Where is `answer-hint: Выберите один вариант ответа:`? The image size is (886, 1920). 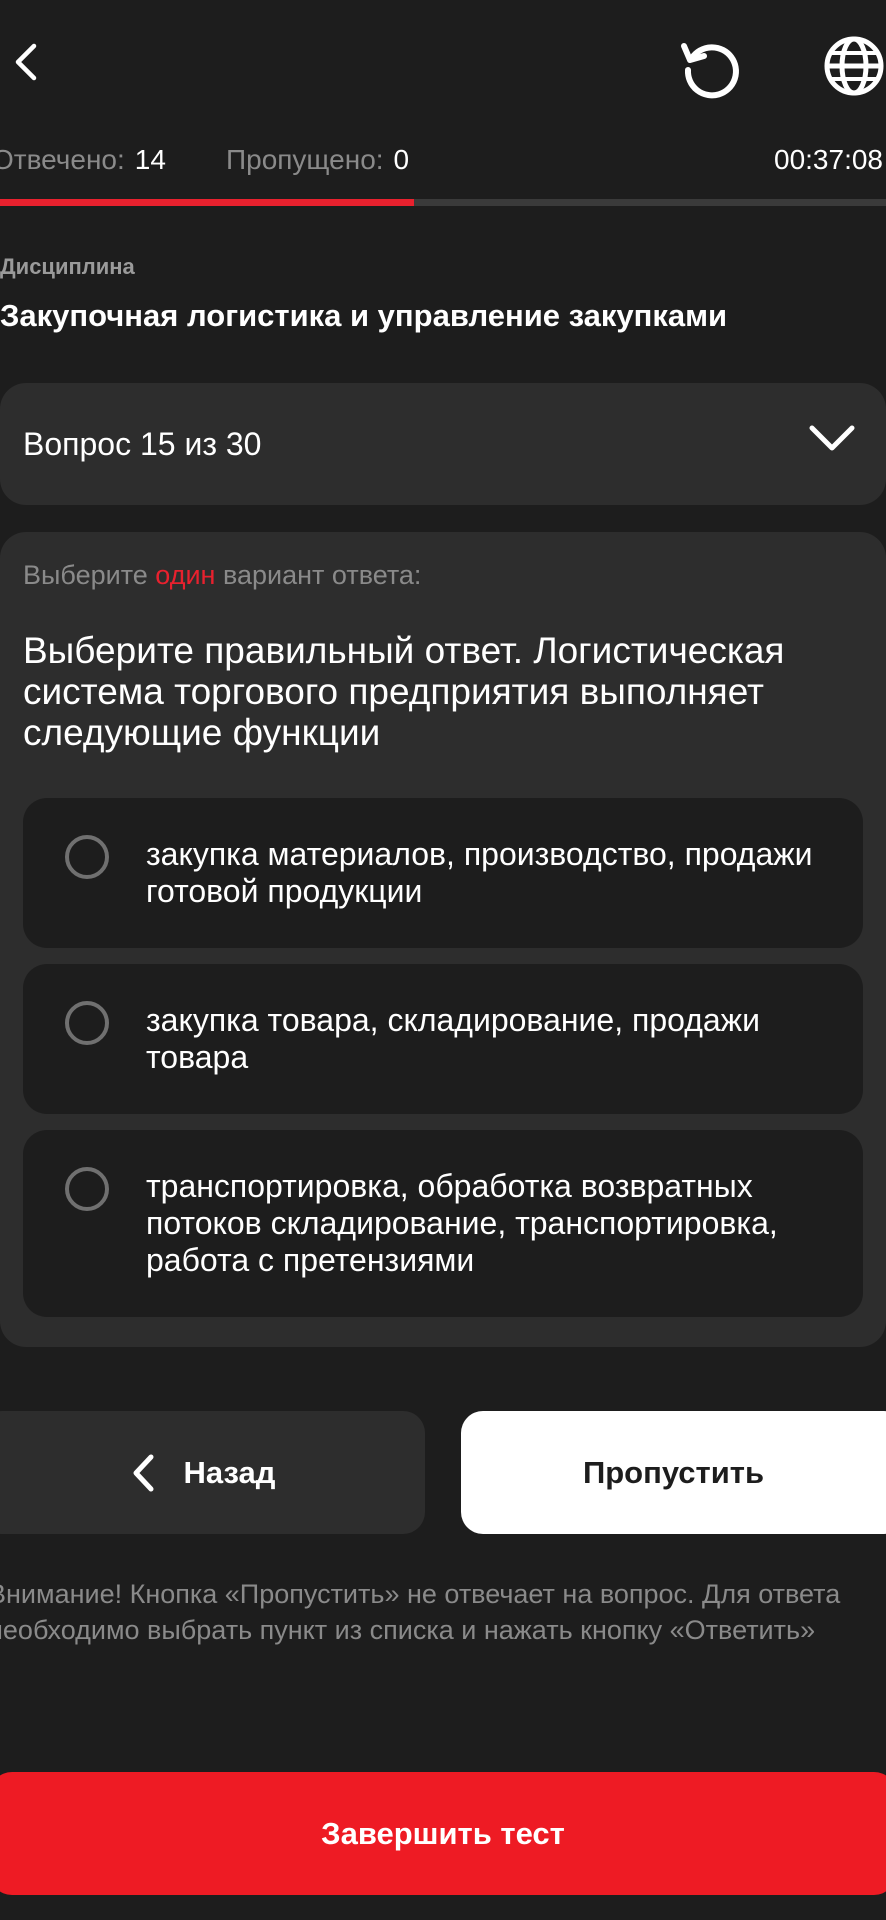 answer-hint: Выберите один вариант ответа: is located at coordinates (222, 575).